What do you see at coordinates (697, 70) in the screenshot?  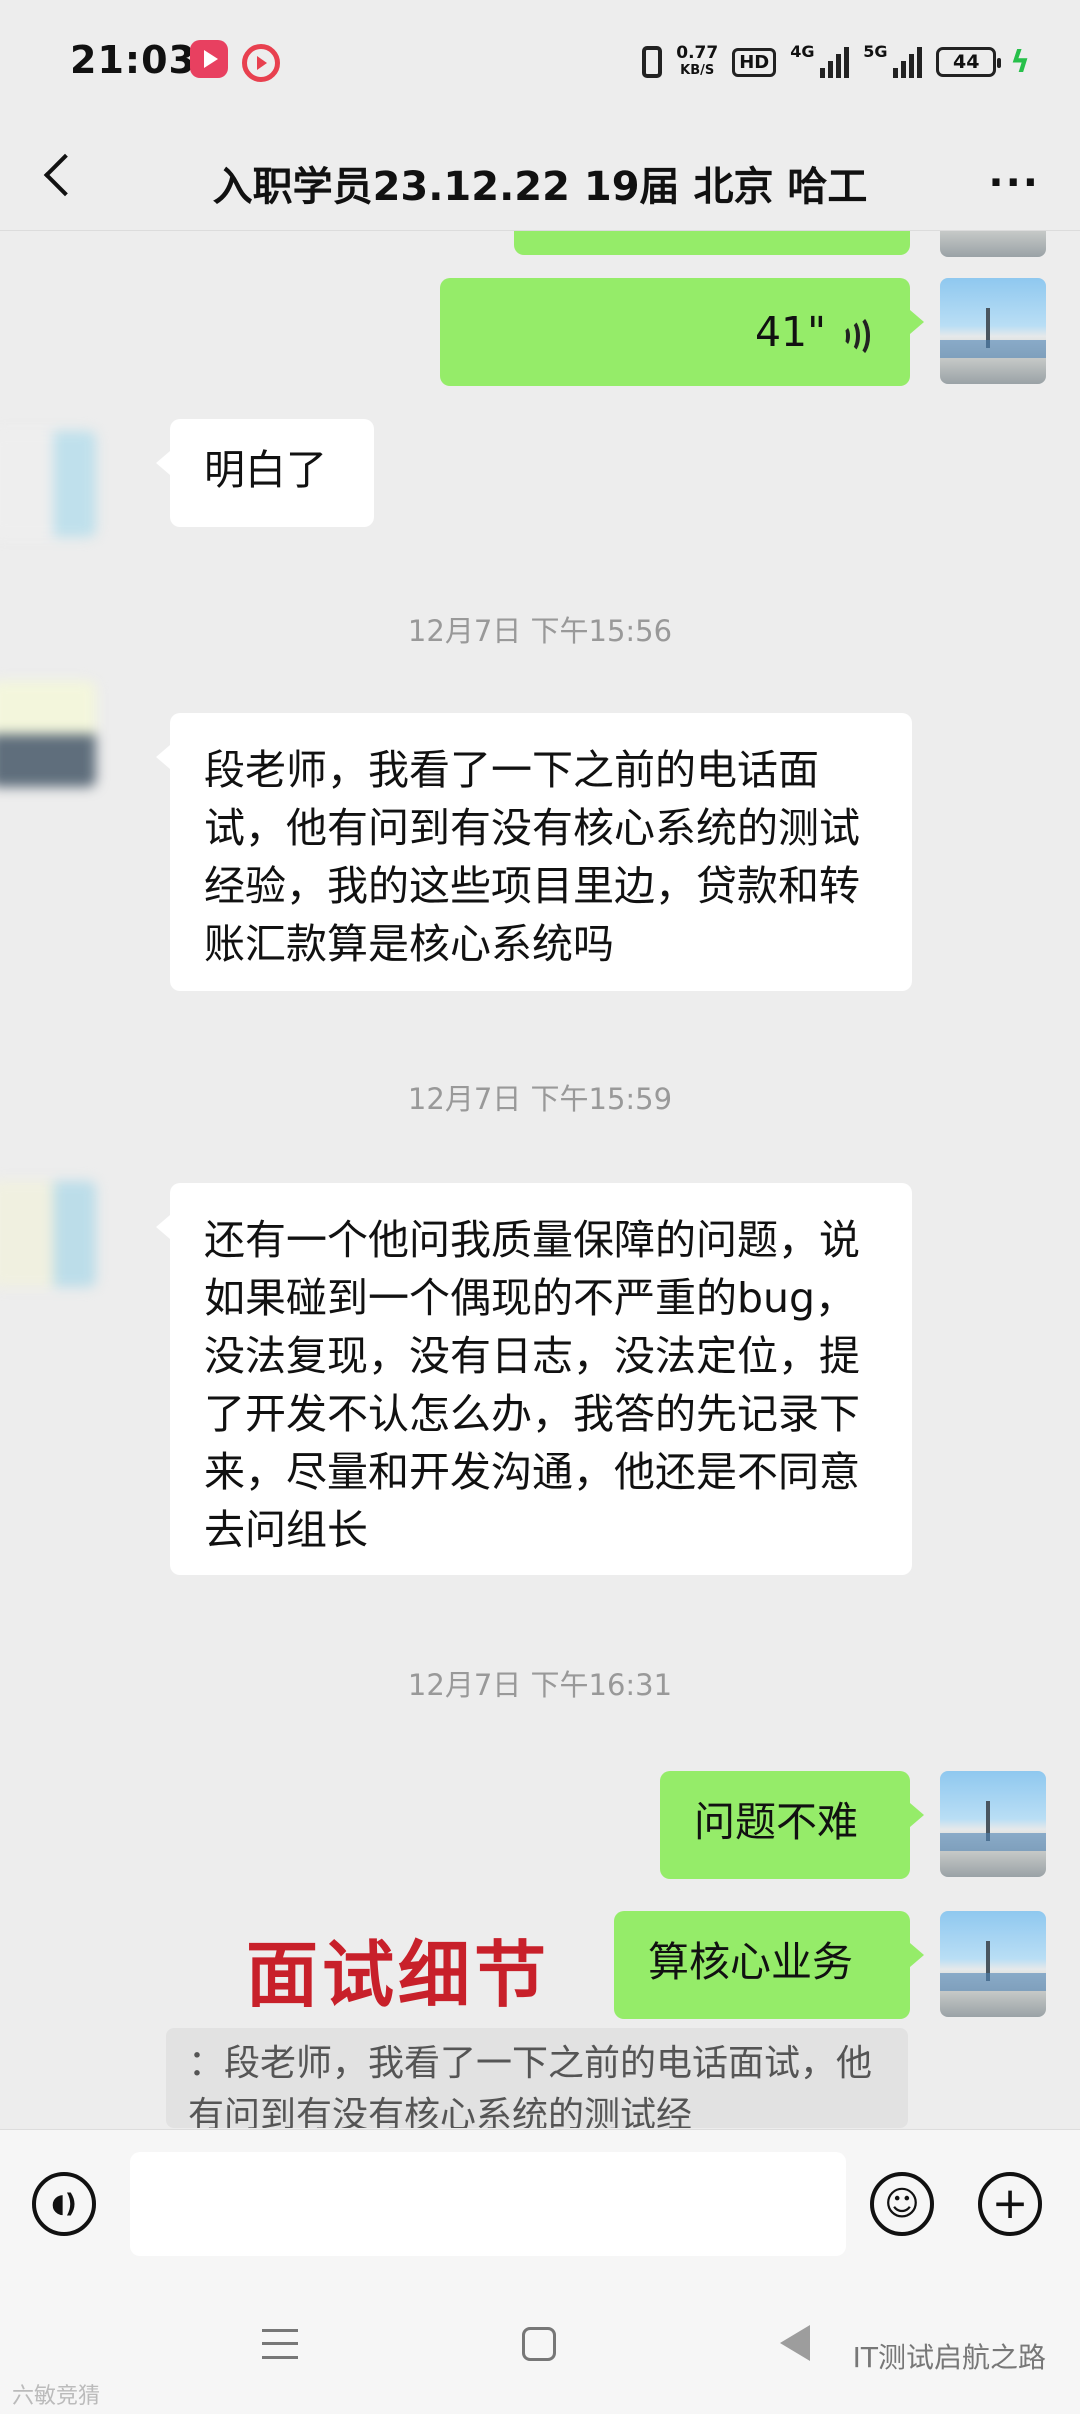 I see `network-speed-unit: KB/S` at bounding box center [697, 70].